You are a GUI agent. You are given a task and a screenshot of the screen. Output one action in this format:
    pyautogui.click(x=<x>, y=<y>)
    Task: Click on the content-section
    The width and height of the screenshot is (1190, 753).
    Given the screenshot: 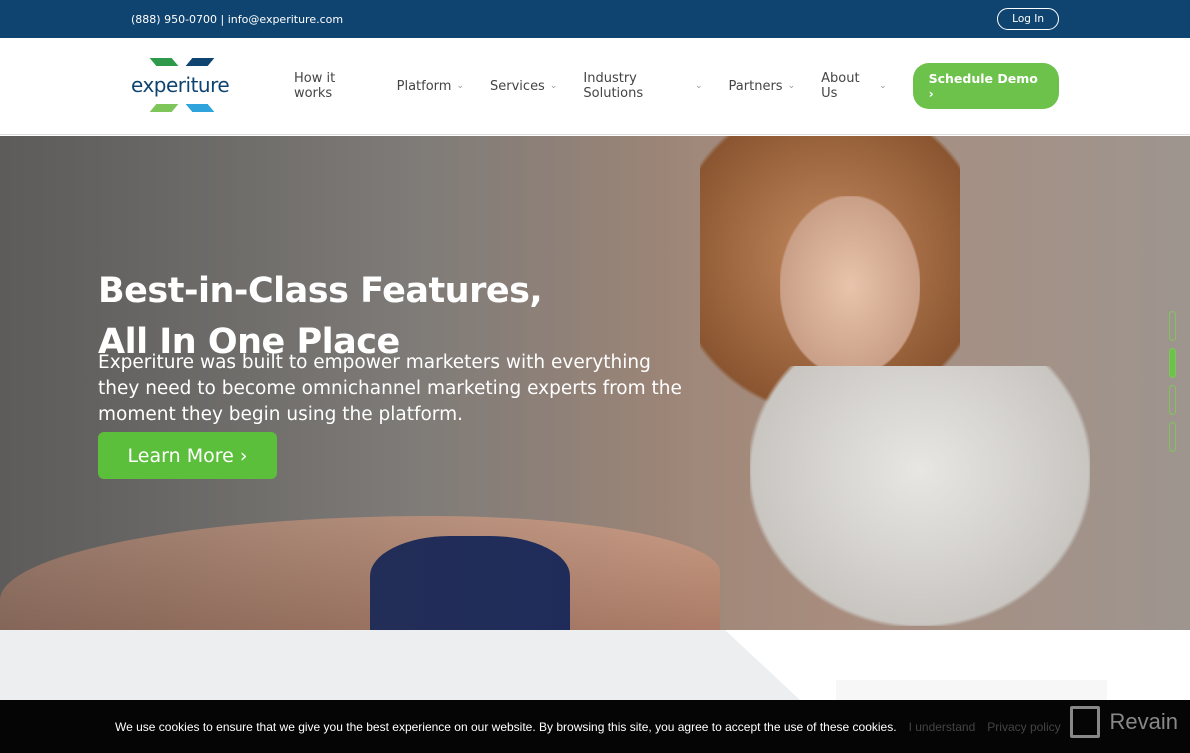 What is the action you would take?
    pyautogui.click(x=595, y=665)
    